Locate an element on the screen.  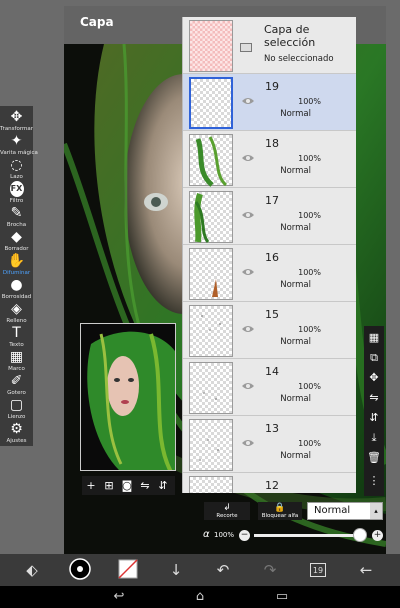
layer-number: 17 is located at coordinates (272, 200).